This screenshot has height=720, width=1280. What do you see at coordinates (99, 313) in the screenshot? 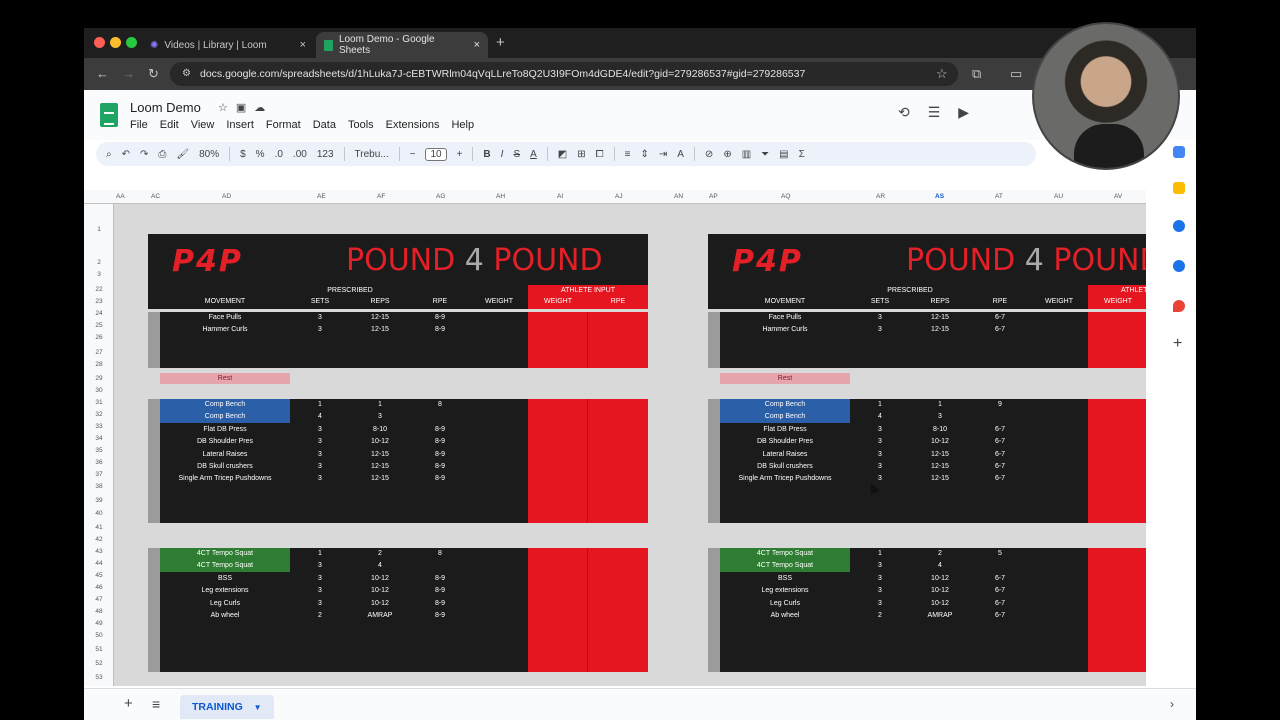
I see `row-number: 24` at bounding box center [99, 313].